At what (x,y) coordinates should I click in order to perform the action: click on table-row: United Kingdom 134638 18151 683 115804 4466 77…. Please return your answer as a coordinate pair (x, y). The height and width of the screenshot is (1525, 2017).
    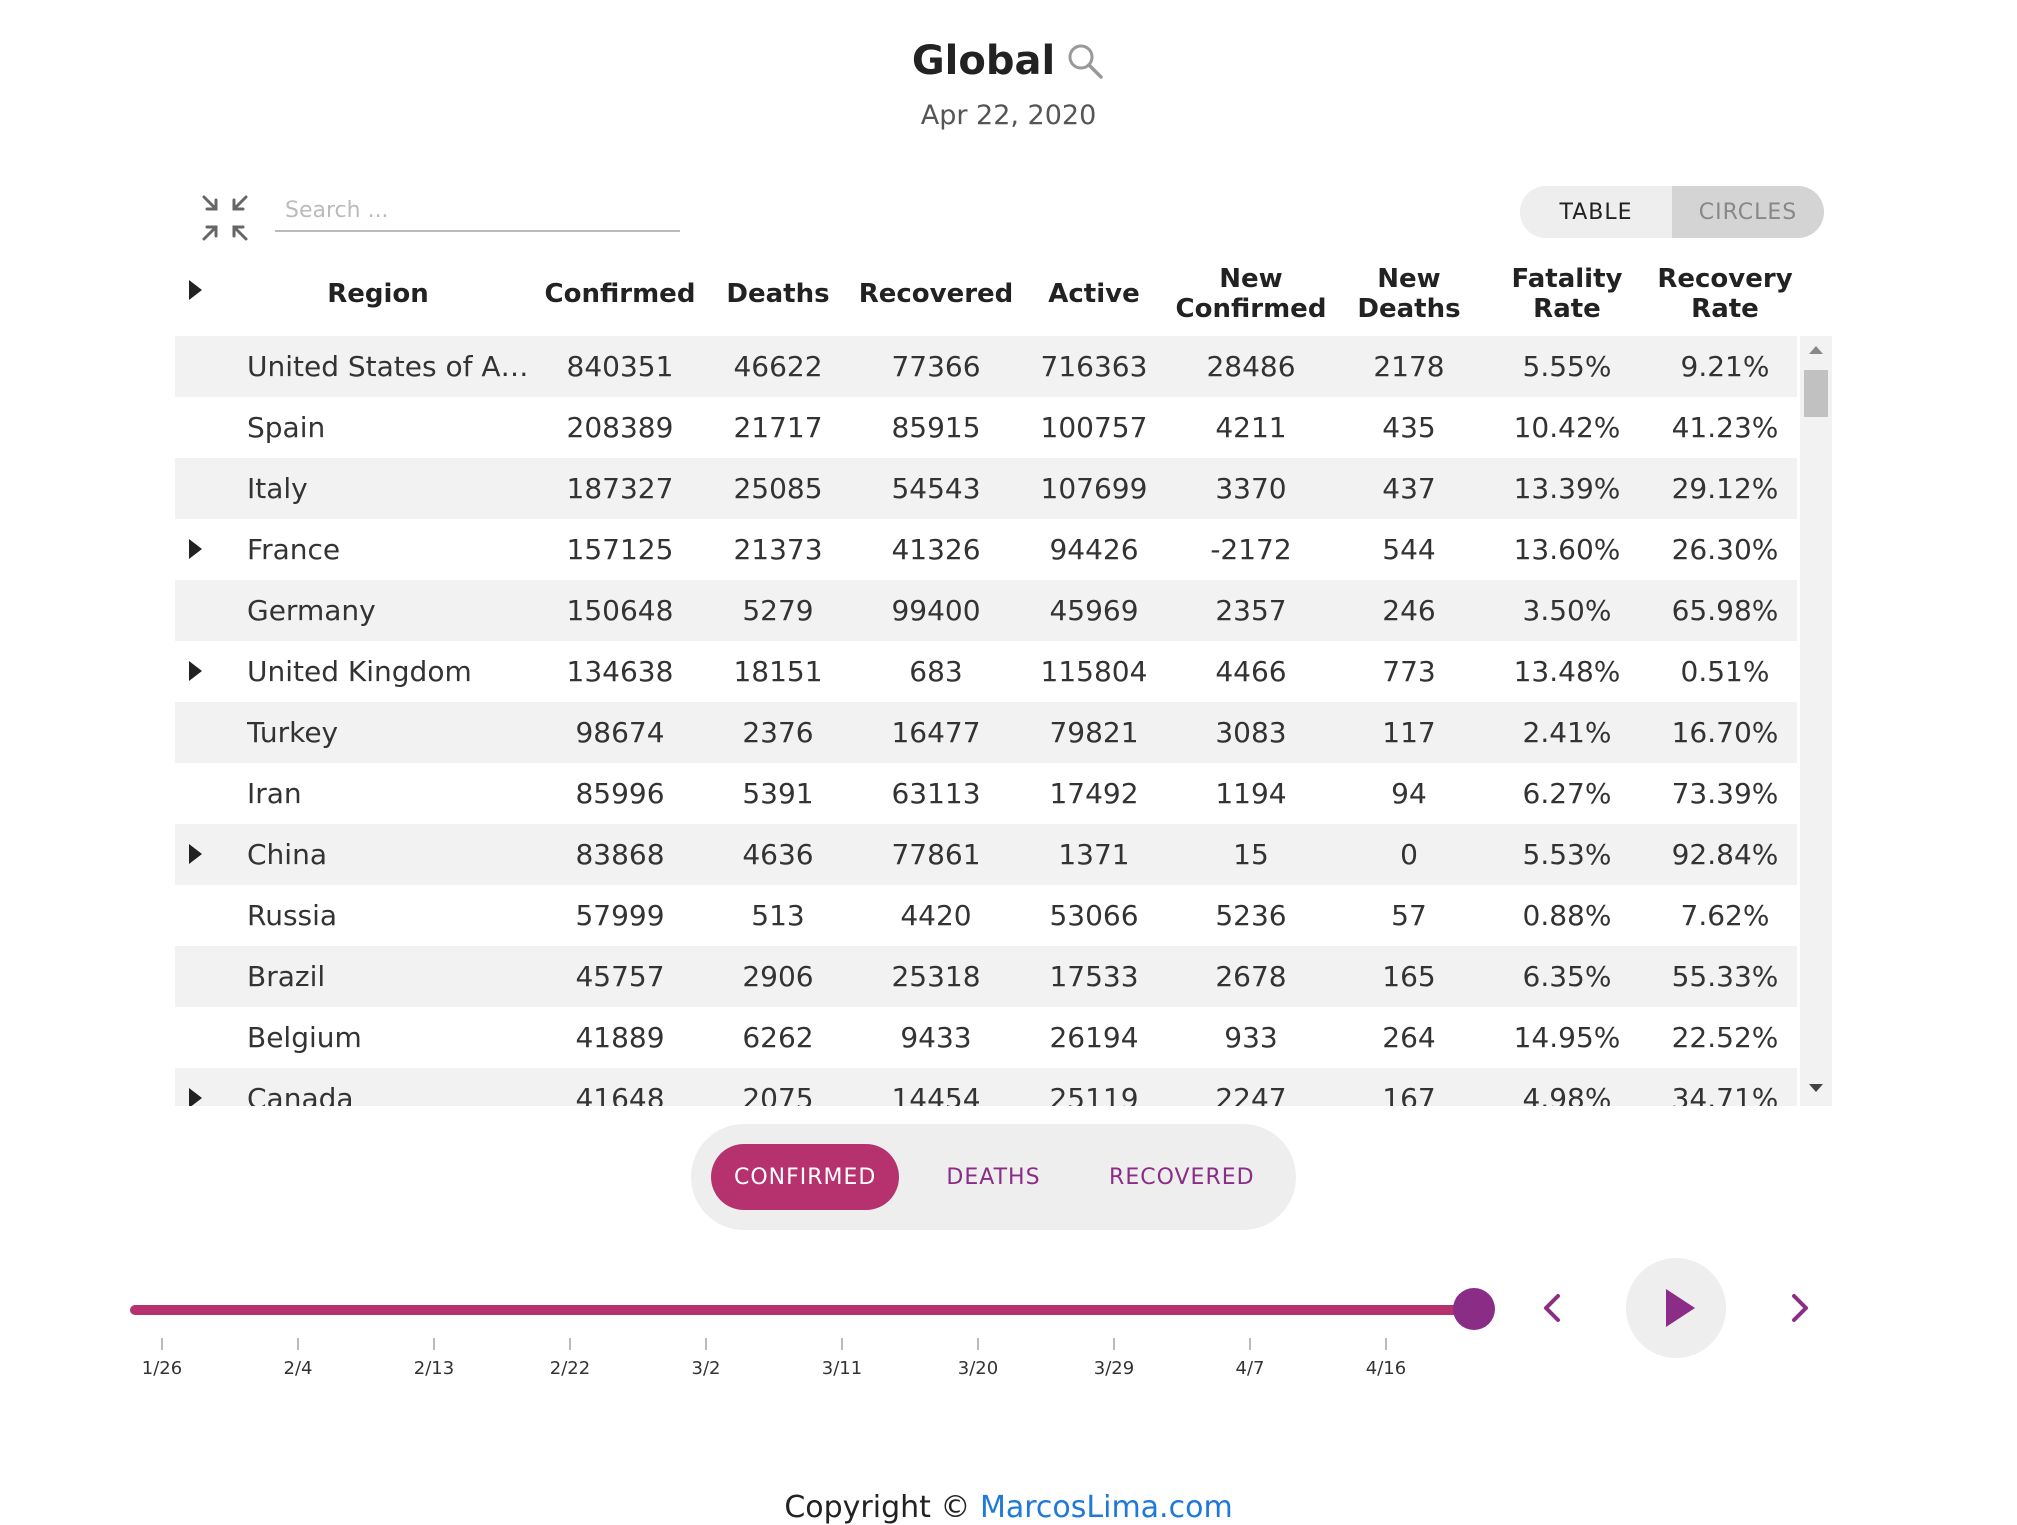
    Looking at the image, I should click on (986, 671).